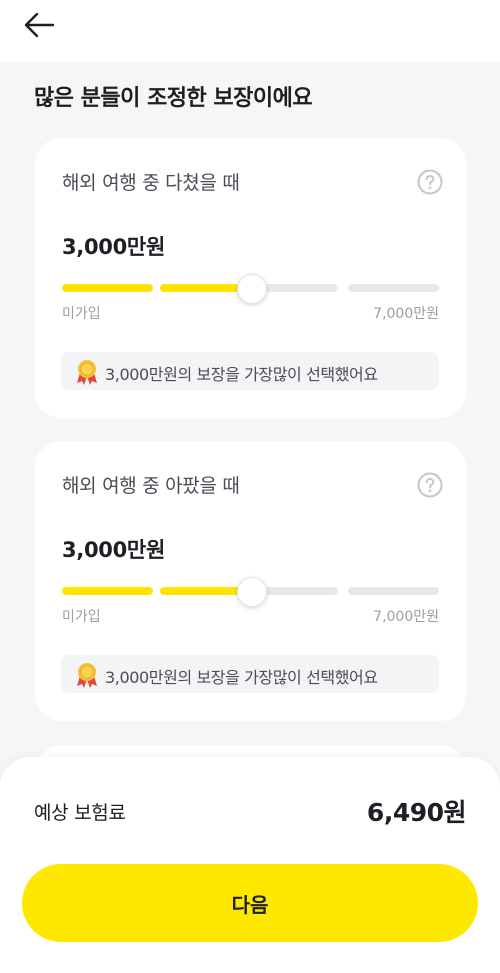 This screenshot has height=973, width=500. I want to click on premium-value: 6,490원, so click(416, 812).